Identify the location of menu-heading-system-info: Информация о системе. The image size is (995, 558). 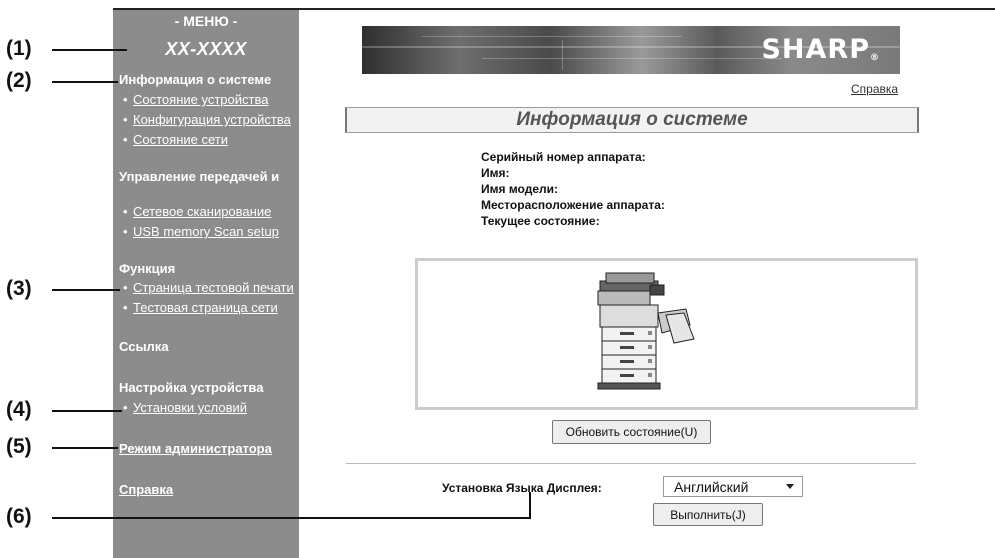
(195, 79).